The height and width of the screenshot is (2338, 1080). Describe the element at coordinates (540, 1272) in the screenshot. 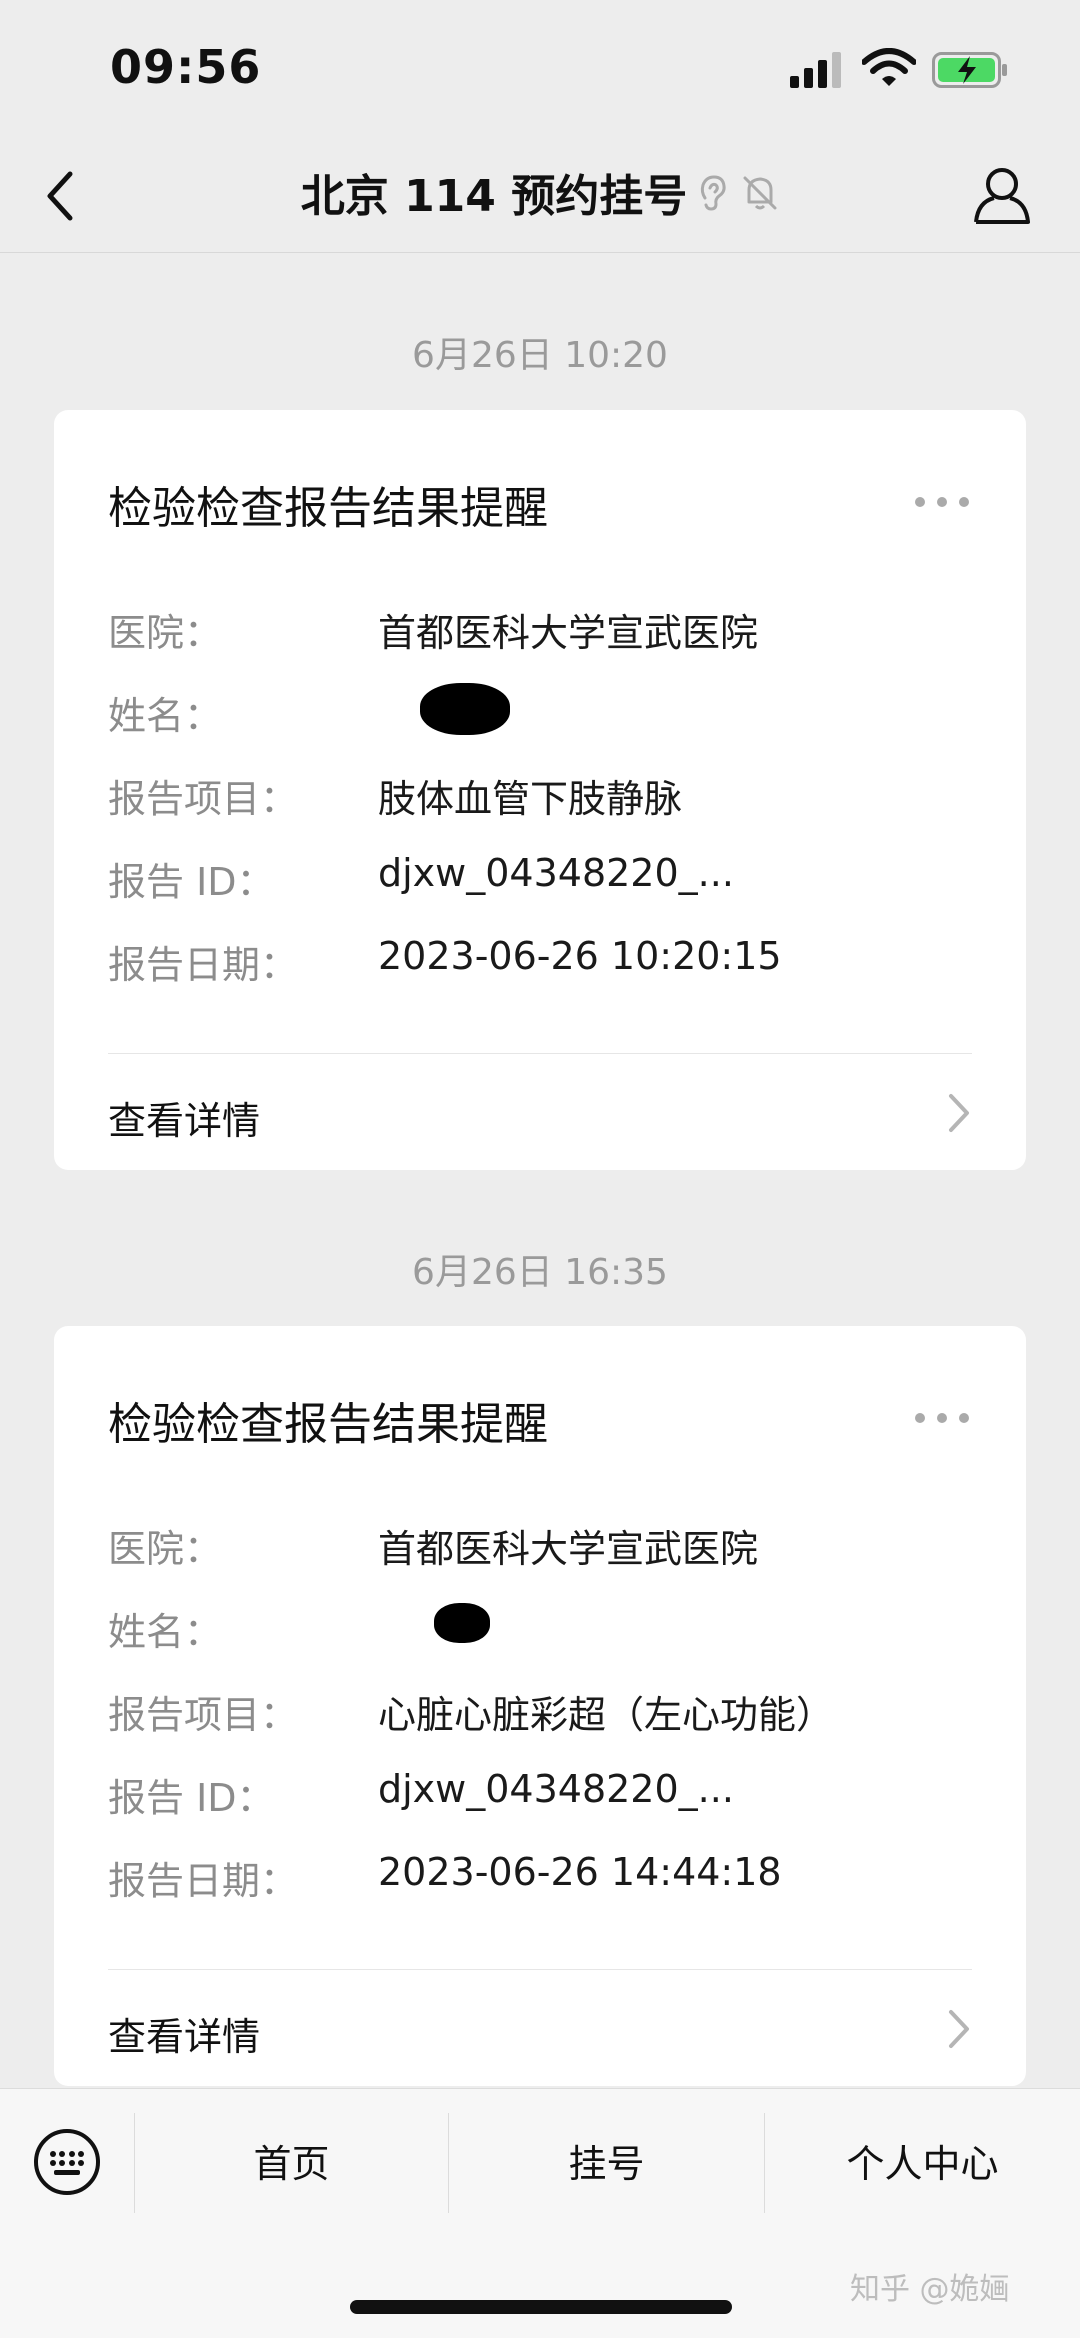

I see `message-timestamp: 6月26日 16:35` at that location.